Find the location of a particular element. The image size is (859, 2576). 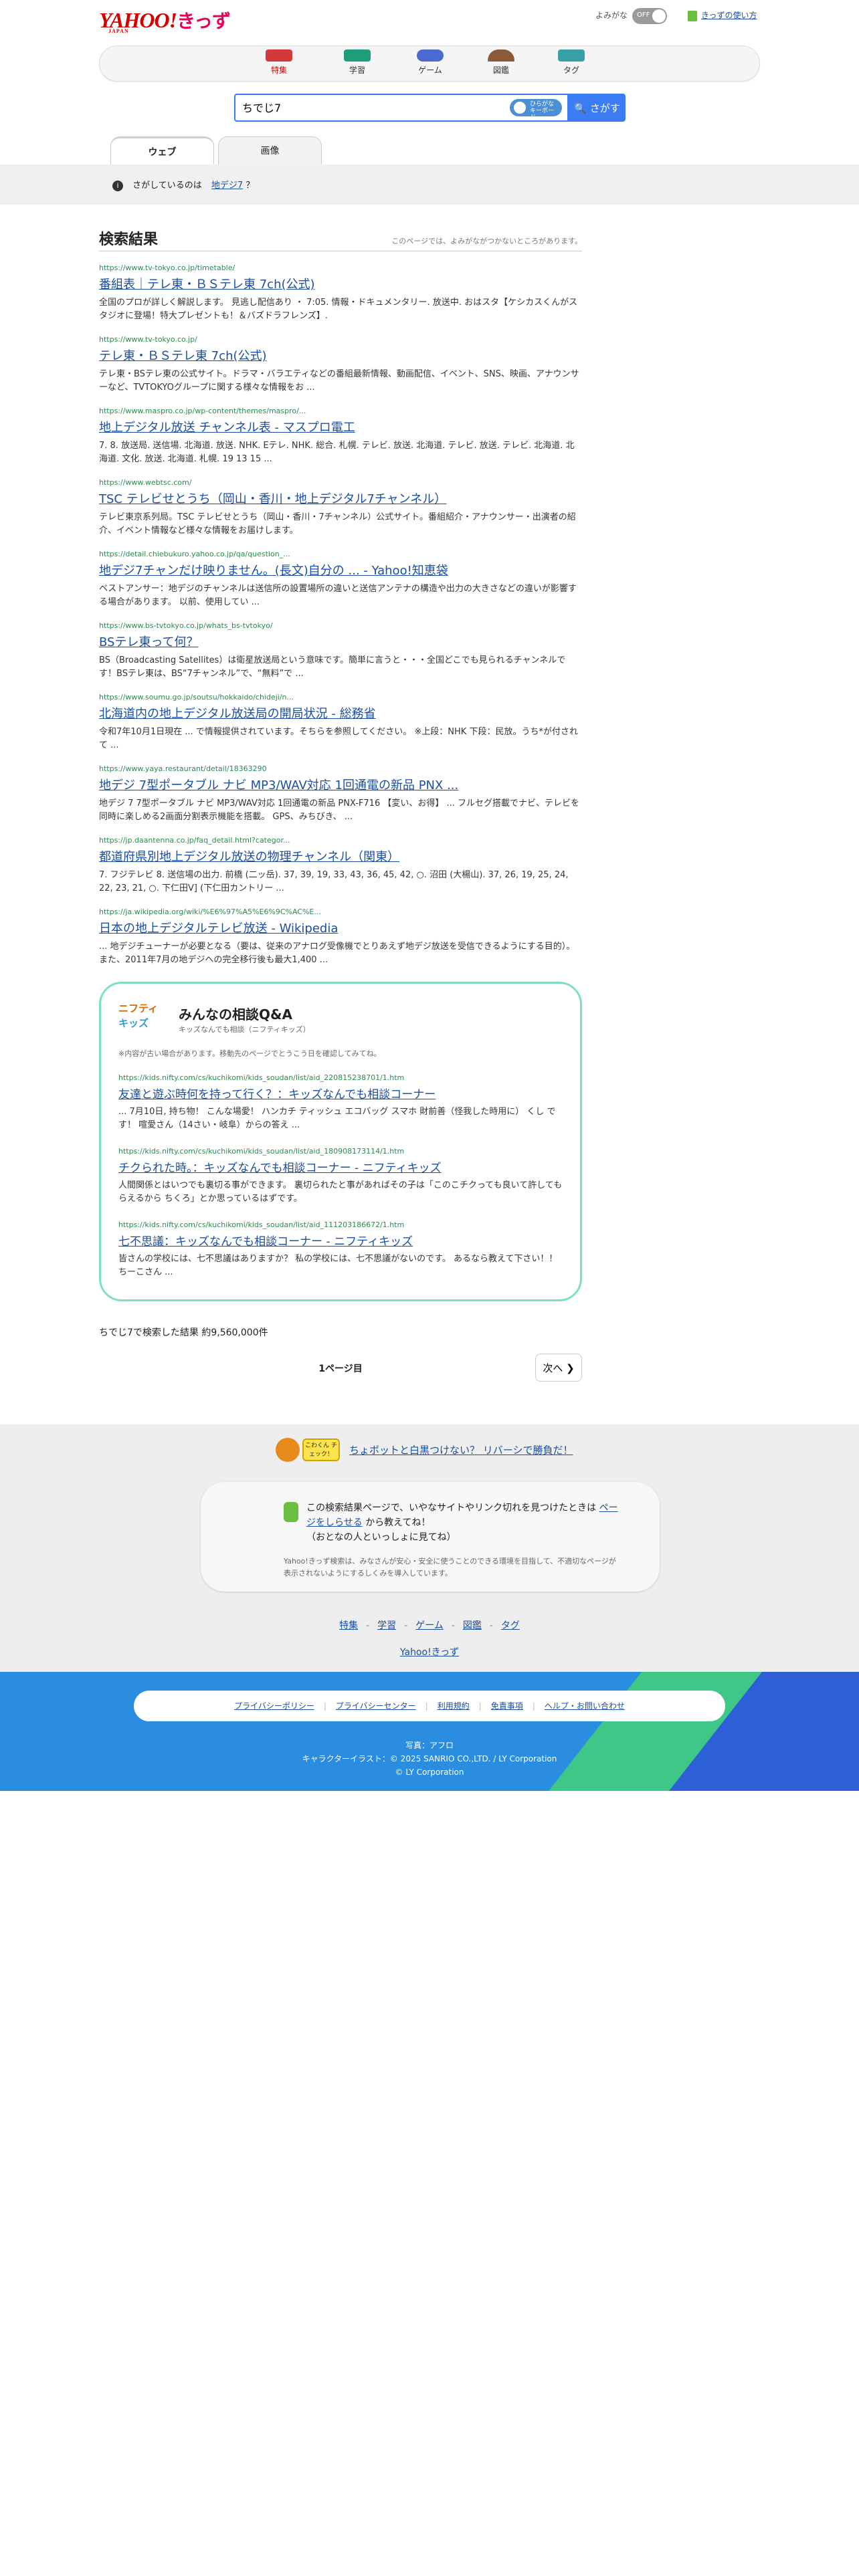

terms-link: 利用規約 is located at coordinates (454, 1706).